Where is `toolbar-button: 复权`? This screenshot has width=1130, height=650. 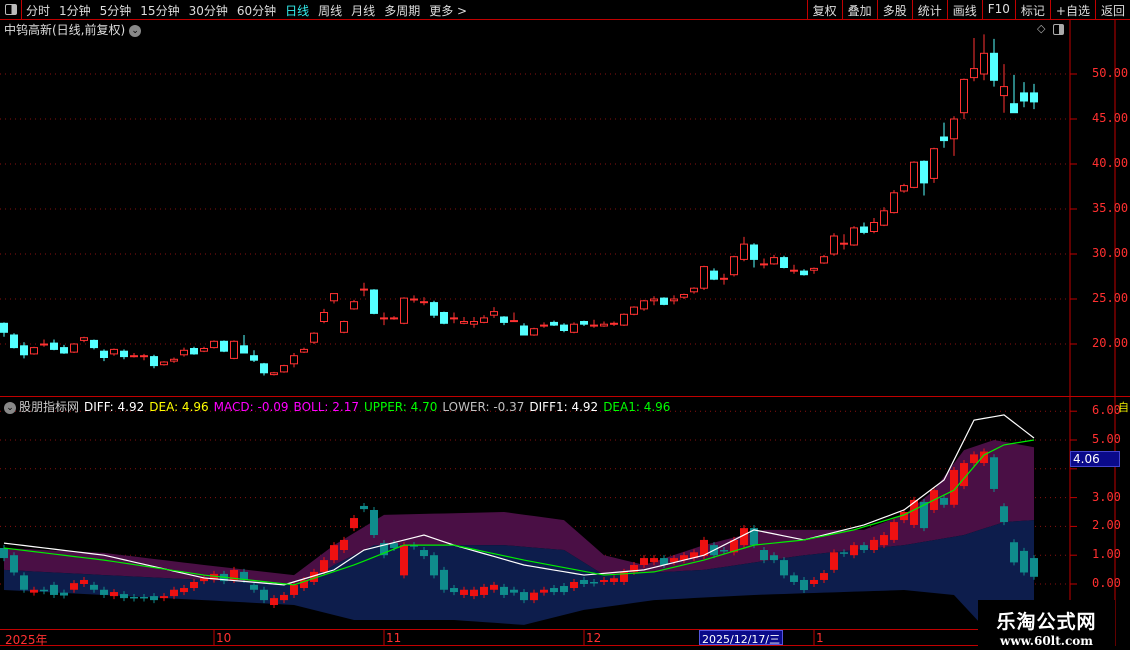
toolbar-button: 复权 is located at coordinates (824, 9).